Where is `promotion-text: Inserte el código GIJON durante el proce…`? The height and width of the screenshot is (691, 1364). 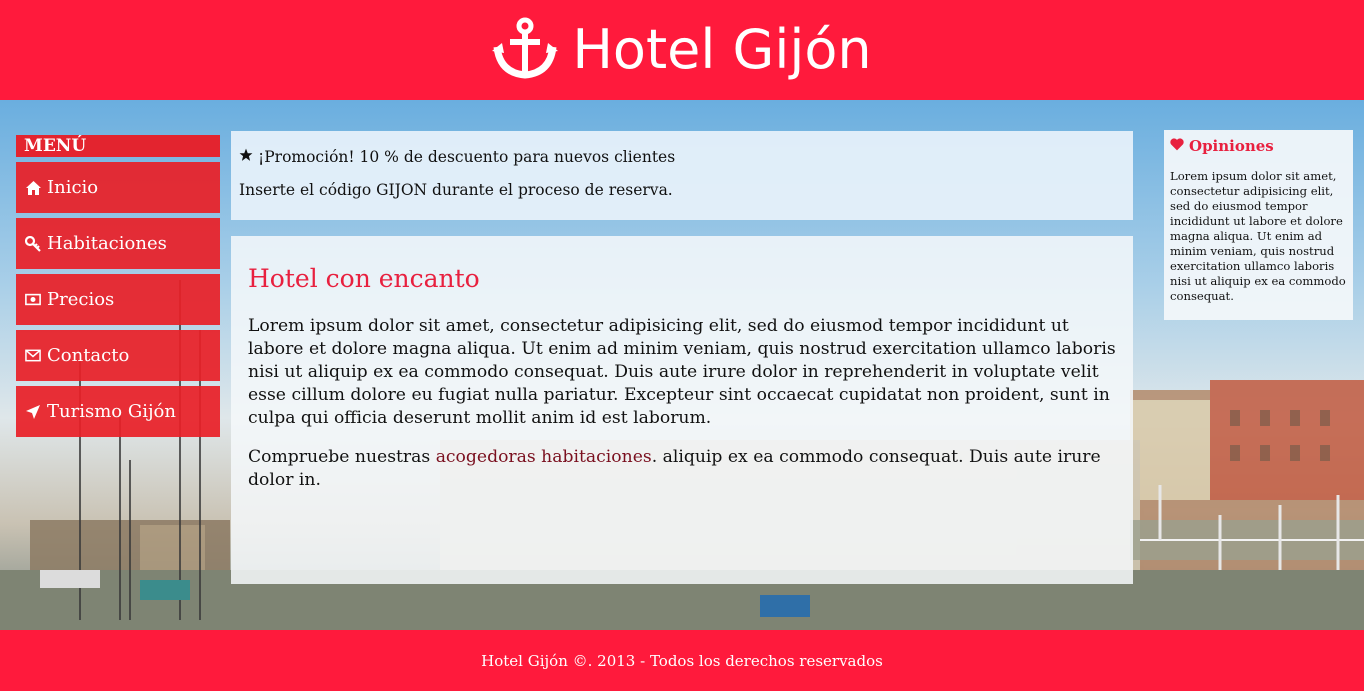 promotion-text: Inserte el código GIJON durante el proce… is located at coordinates (456, 190).